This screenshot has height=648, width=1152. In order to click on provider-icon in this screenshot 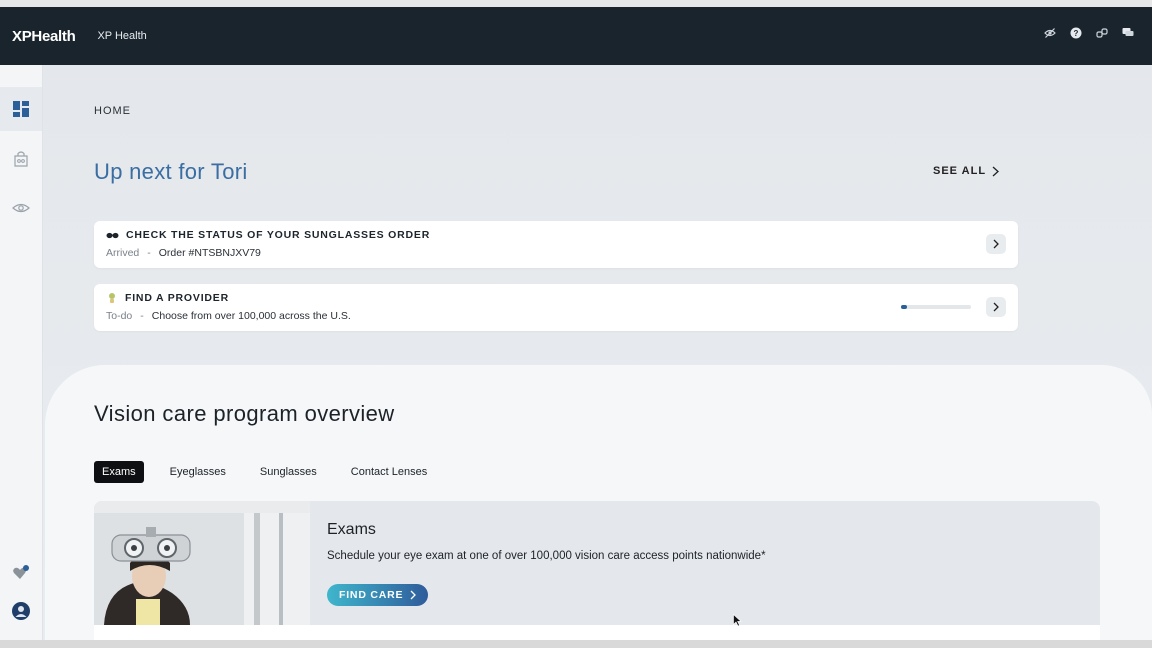, I will do `click(112, 298)`.